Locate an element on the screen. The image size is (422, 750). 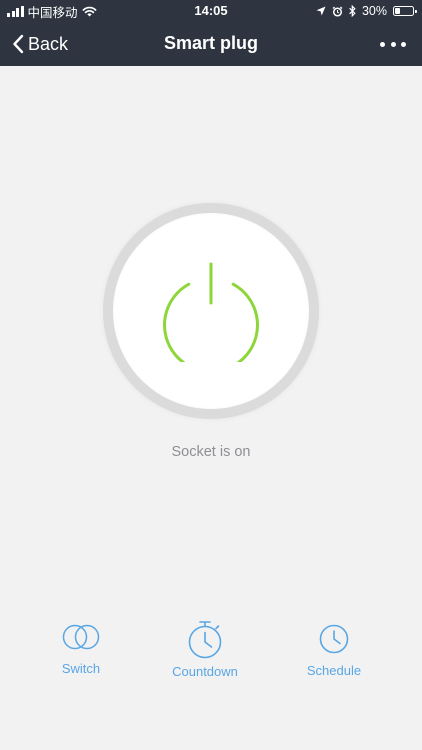
countdown-button: Countdown is located at coordinates (205, 649).